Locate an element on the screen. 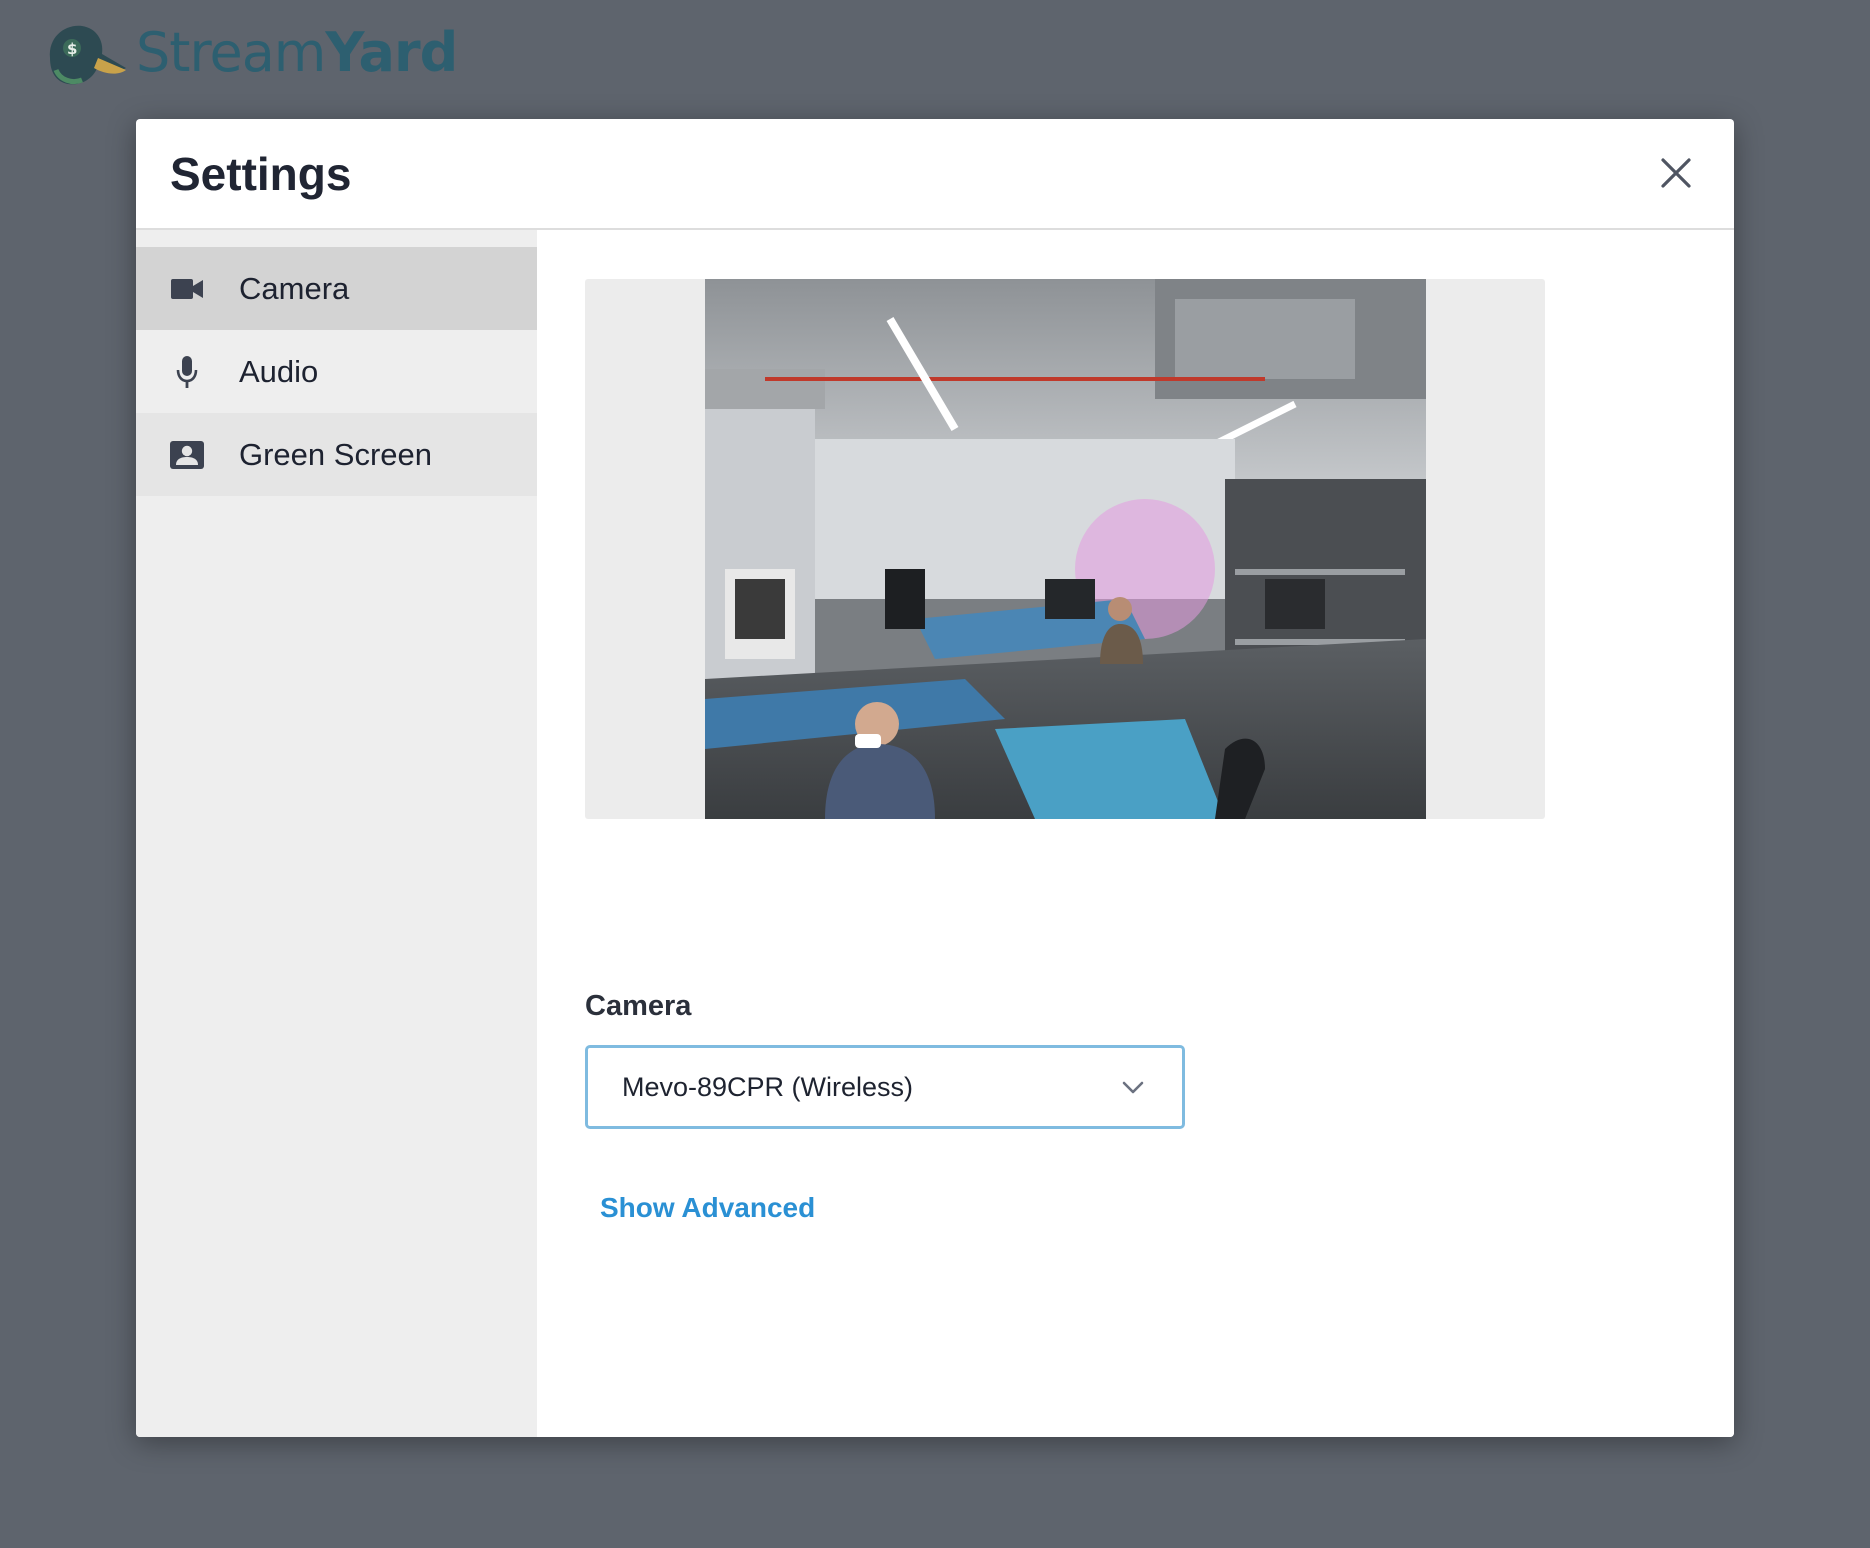  brand-name-bold: Yard is located at coordinates (391, 52).